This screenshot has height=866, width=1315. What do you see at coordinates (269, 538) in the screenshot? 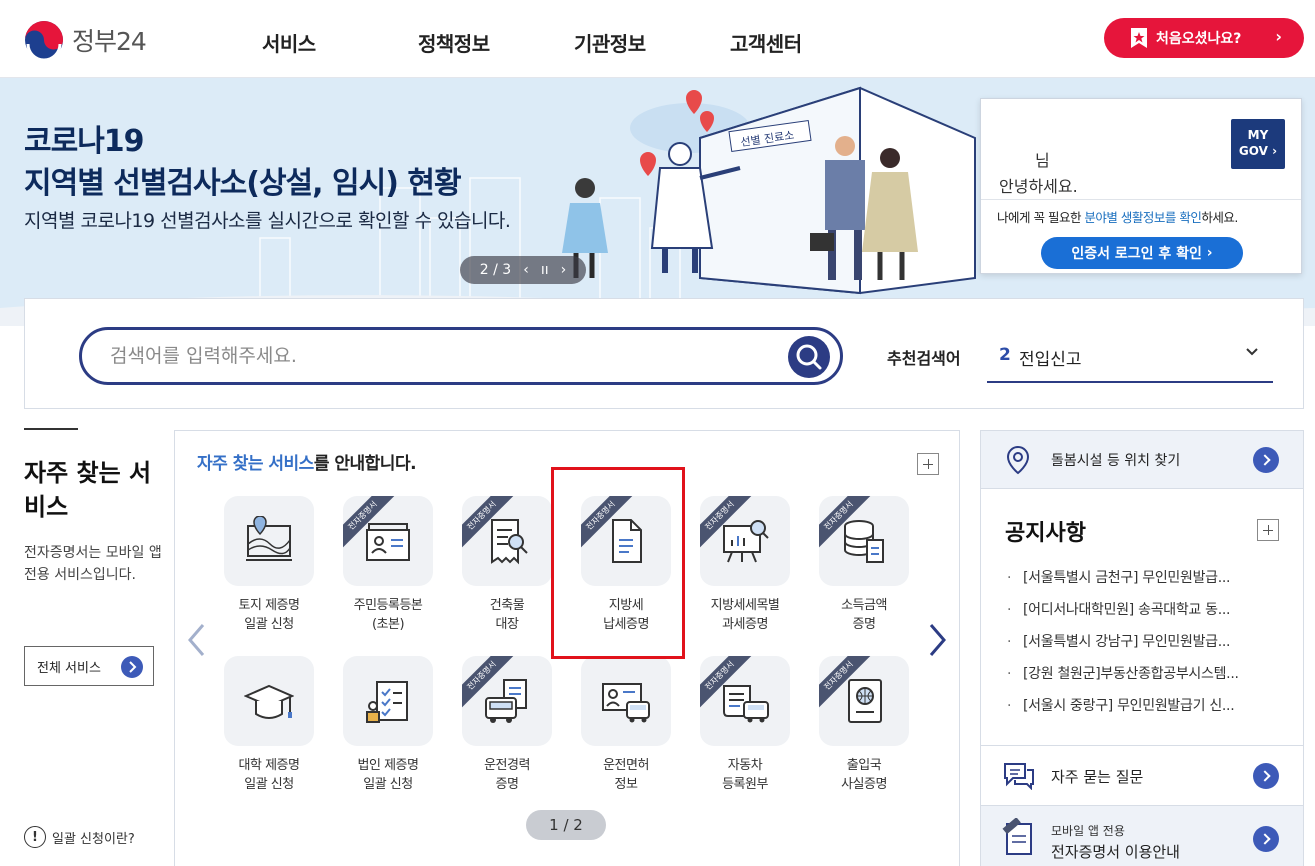
I see `land-map-icon` at bounding box center [269, 538].